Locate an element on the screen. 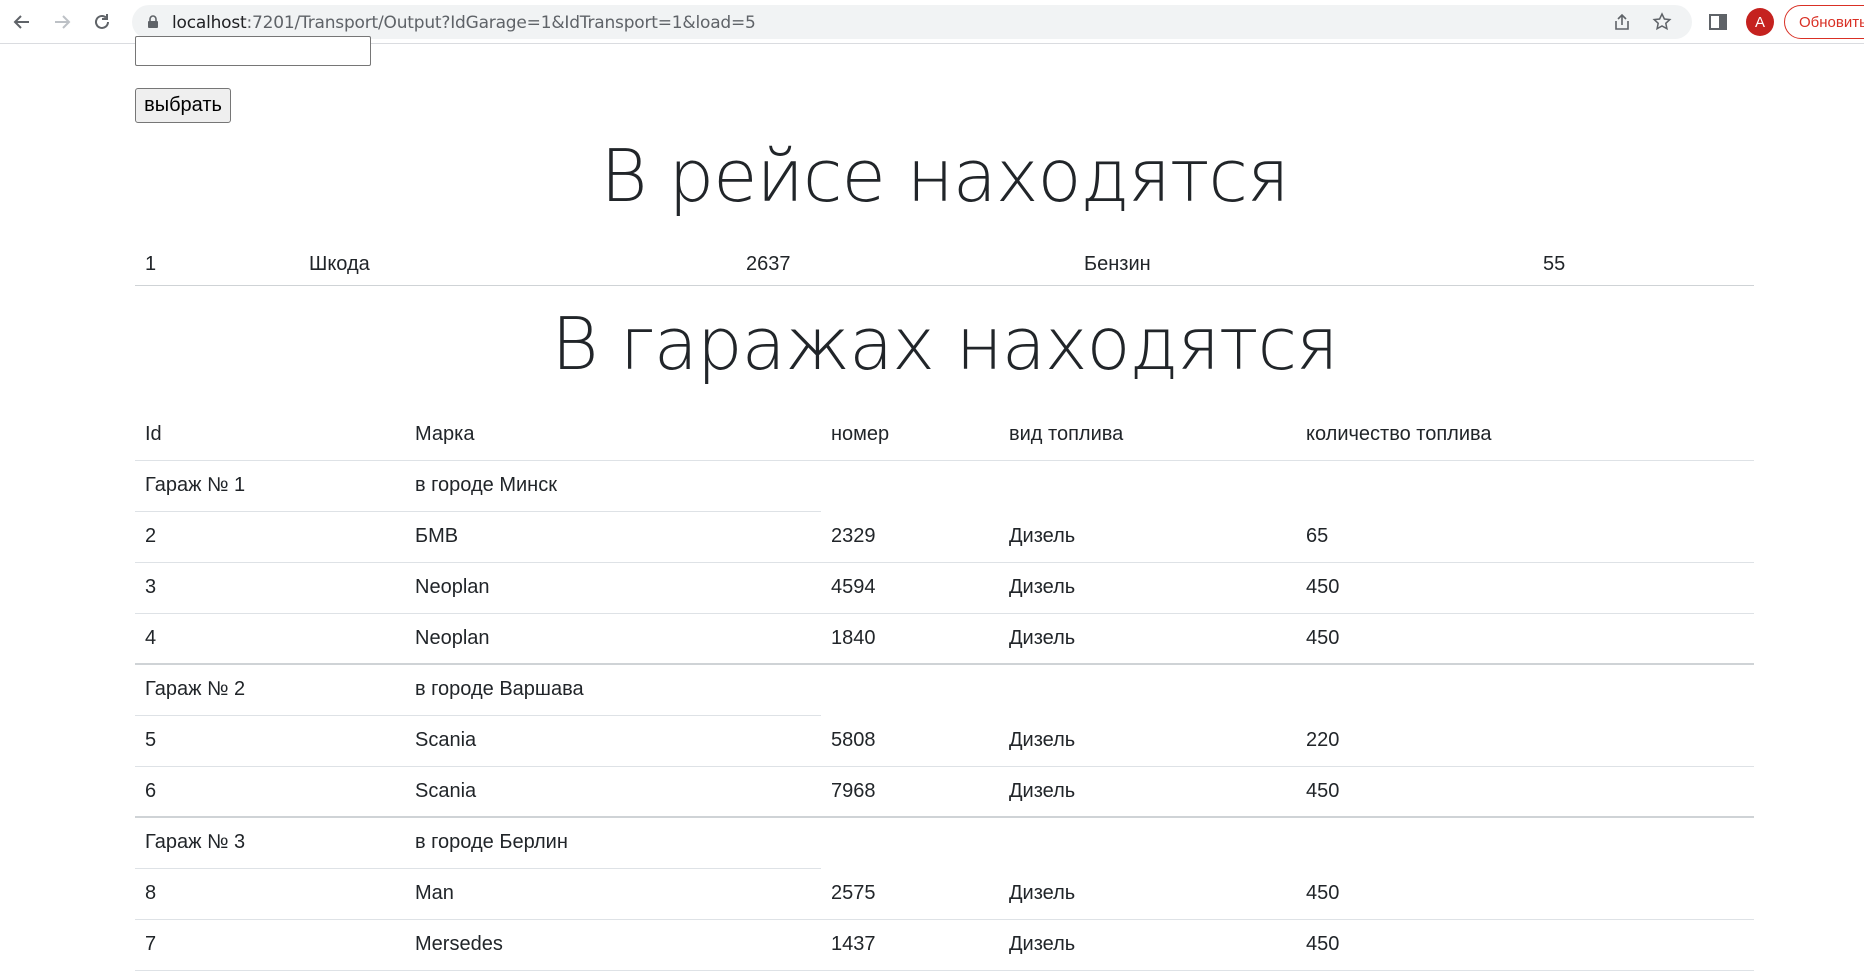 Image resolution: width=1864 pixels, height=976 pixels. url-host: localhost is located at coordinates (209, 23).